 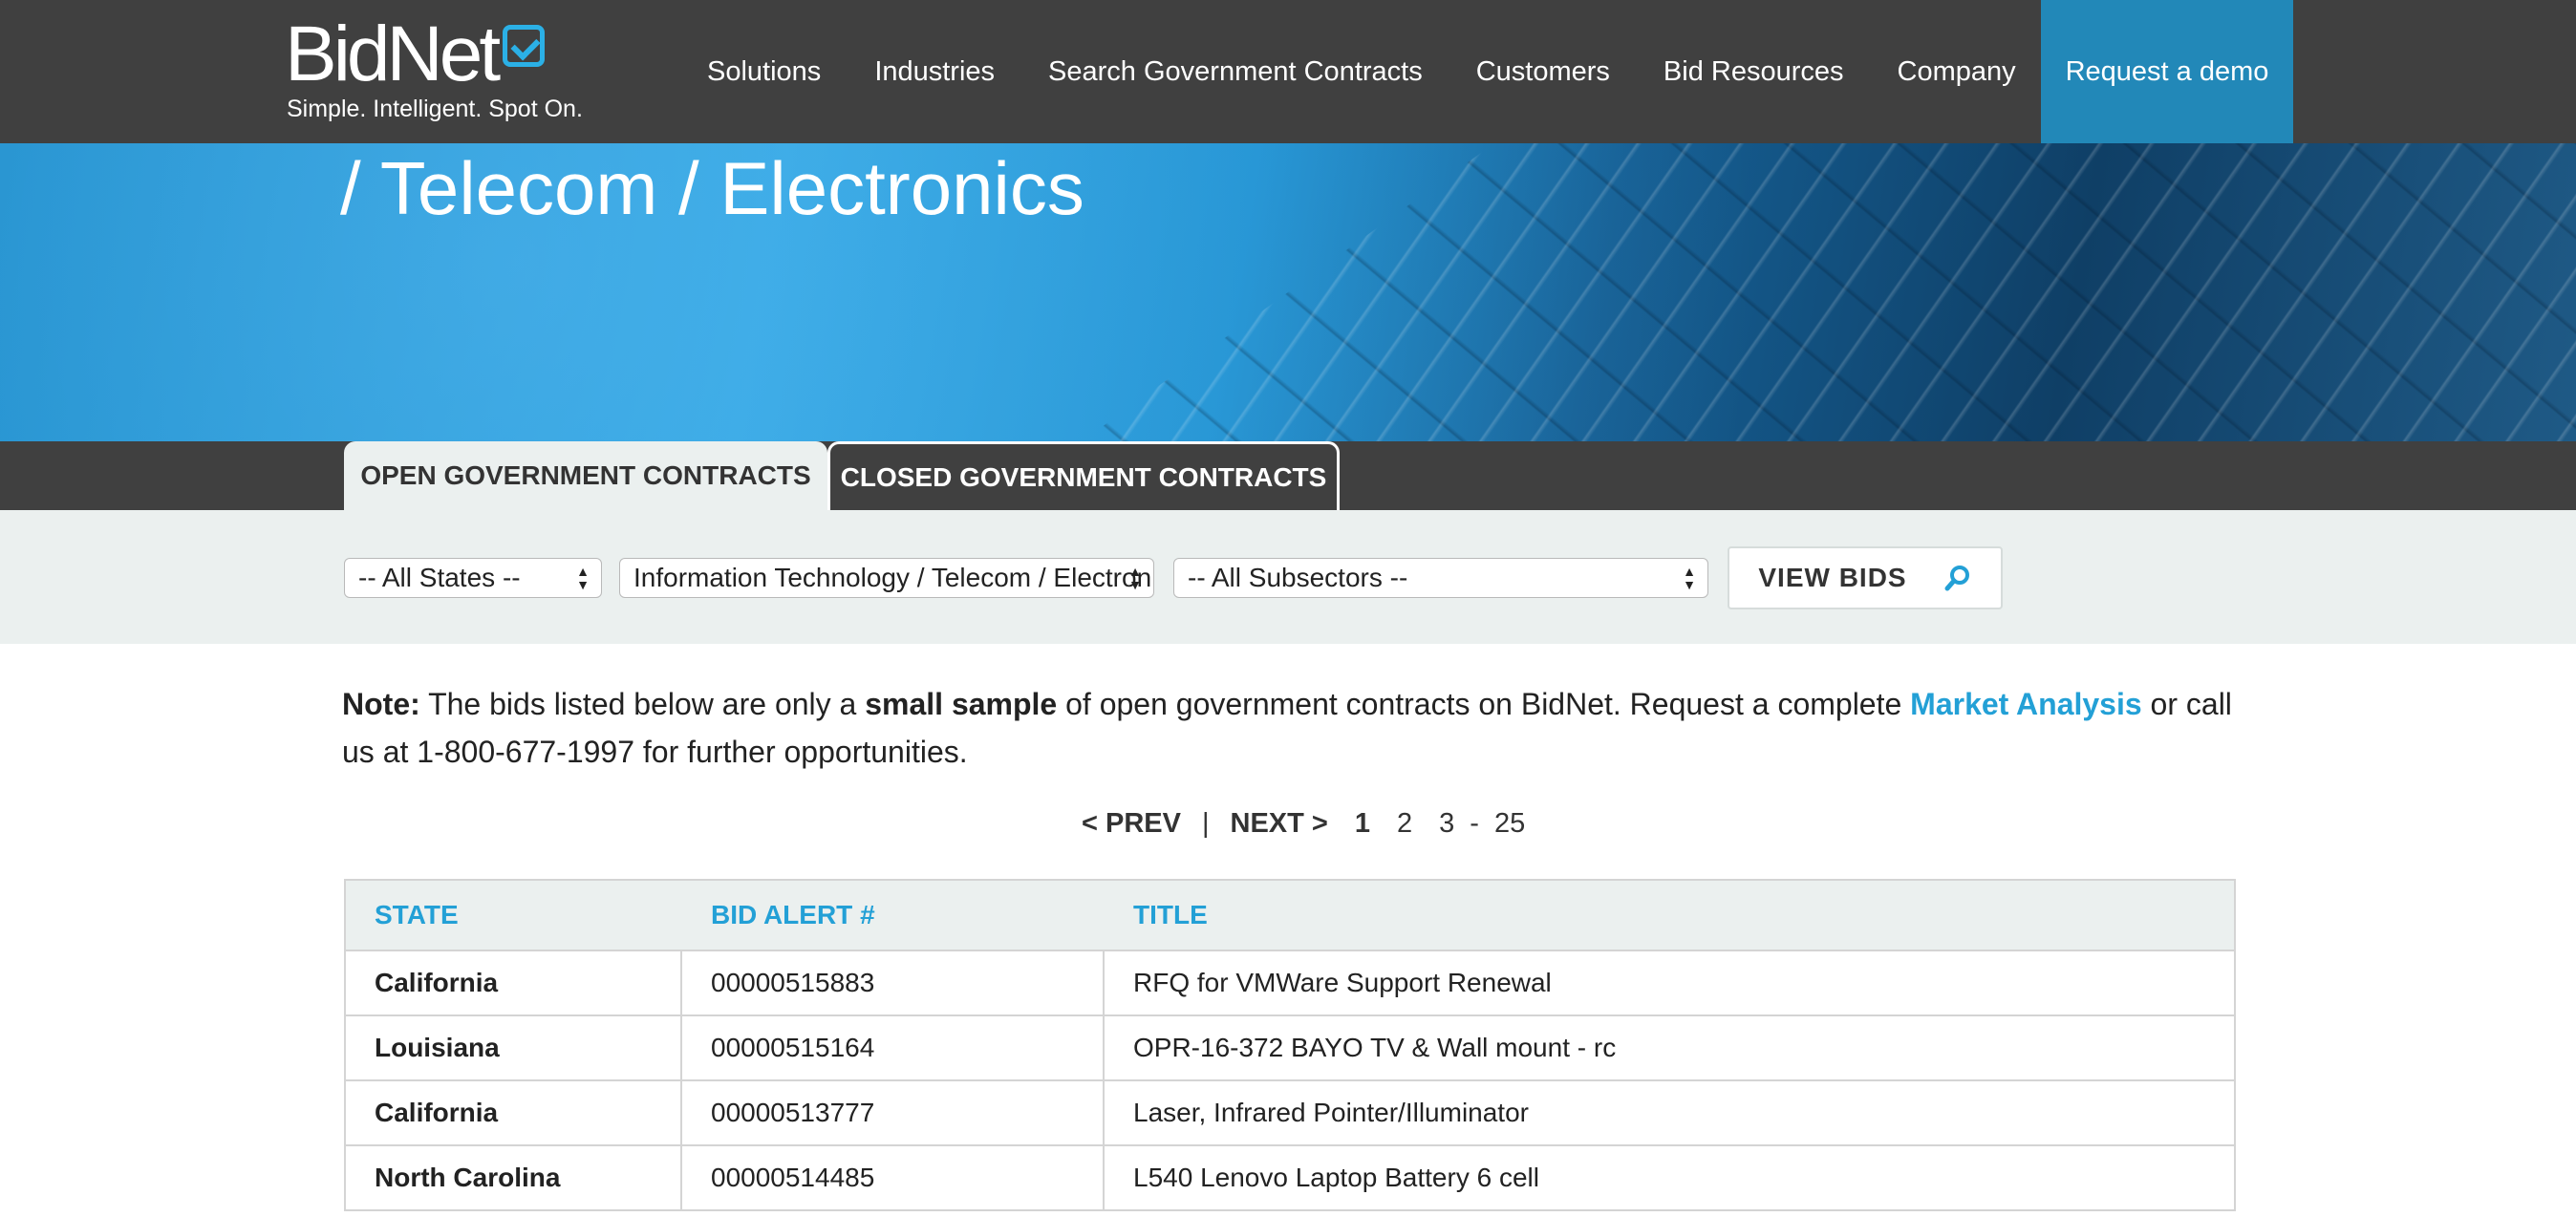 What do you see at coordinates (514, 915) in the screenshot?
I see `column-header-state: STATE` at bounding box center [514, 915].